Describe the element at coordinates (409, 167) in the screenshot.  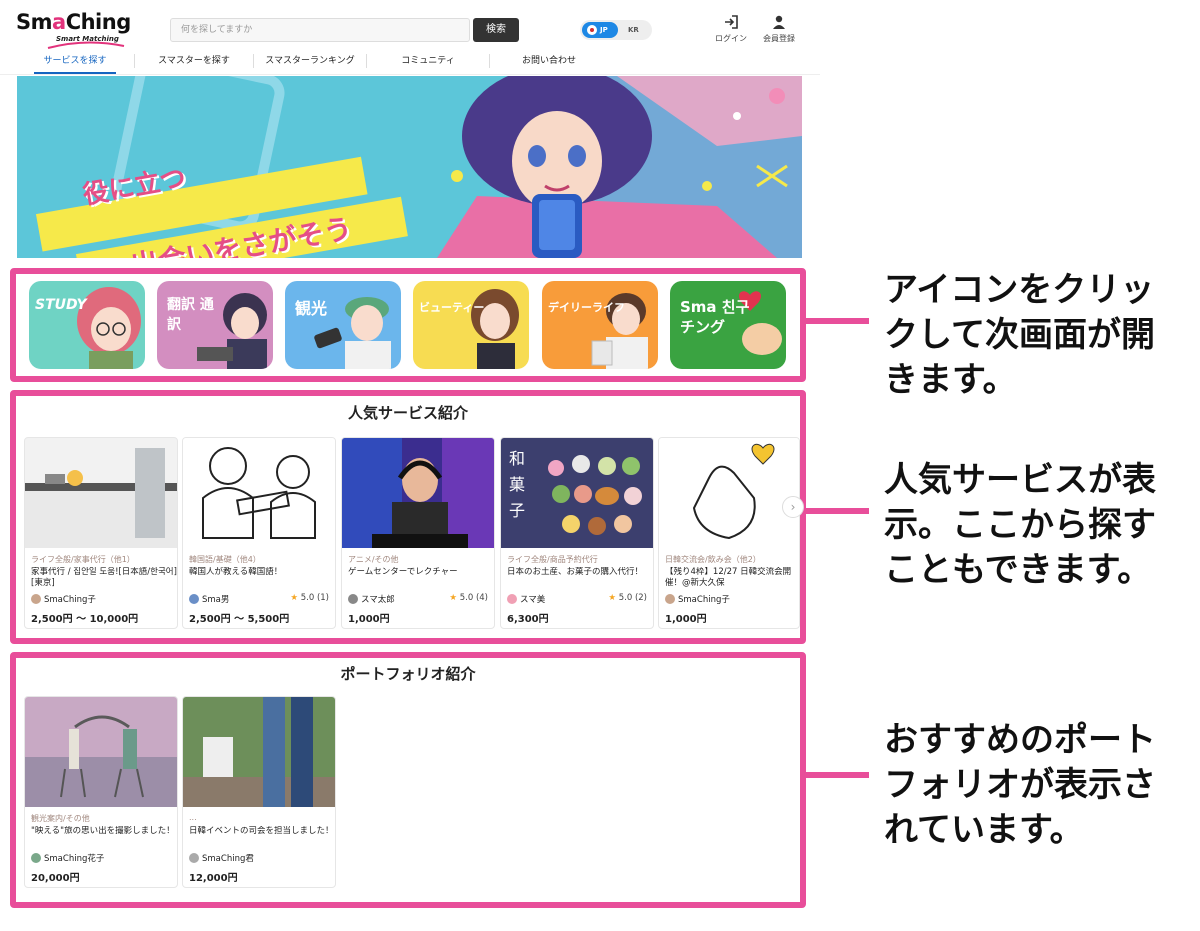
I see `hero-banner: 役に立つ 出会いをさがそう` at that location.